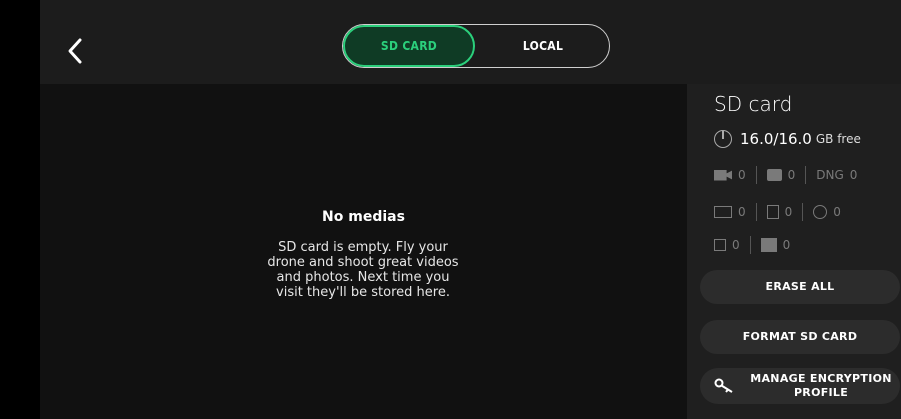 The width and height of the screenshot is (901, 419). What do you see at coordinates (409, 46) in the screenshot?
I see `tab-sd-card: SD CARD` at bounding box center [409, 46].